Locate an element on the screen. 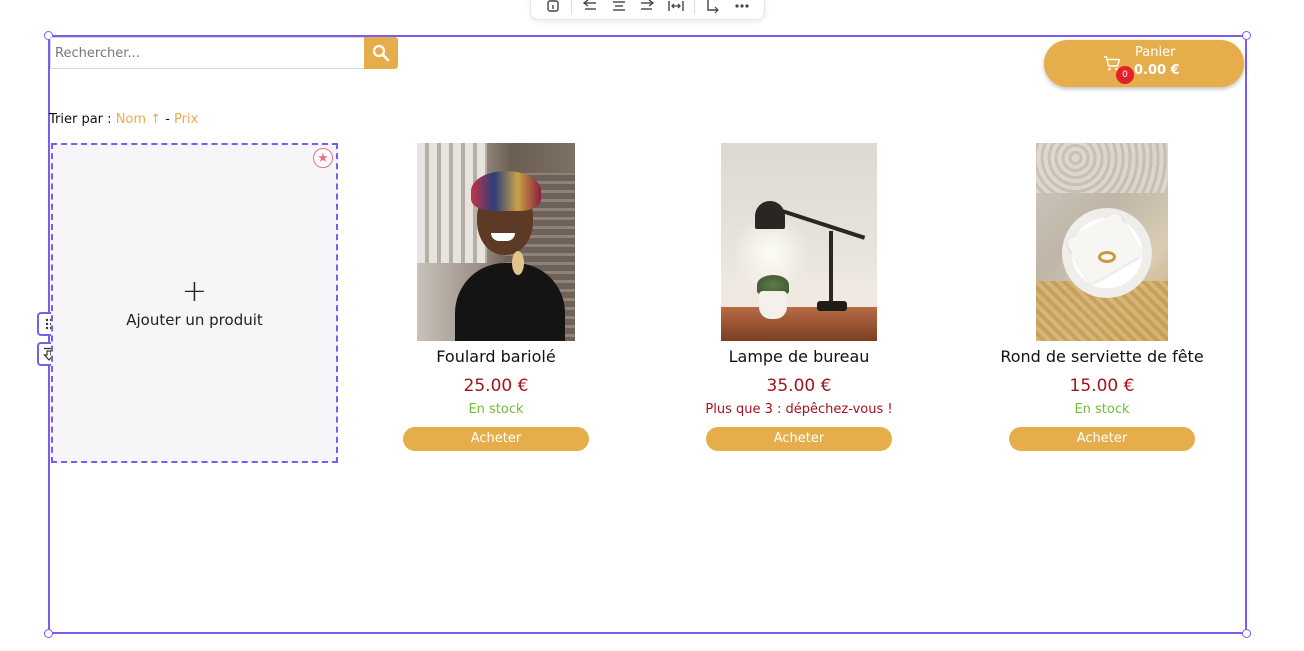 The height and width of the screenshot is (651, 1304). search-icon is located at coordinates (381, 53).